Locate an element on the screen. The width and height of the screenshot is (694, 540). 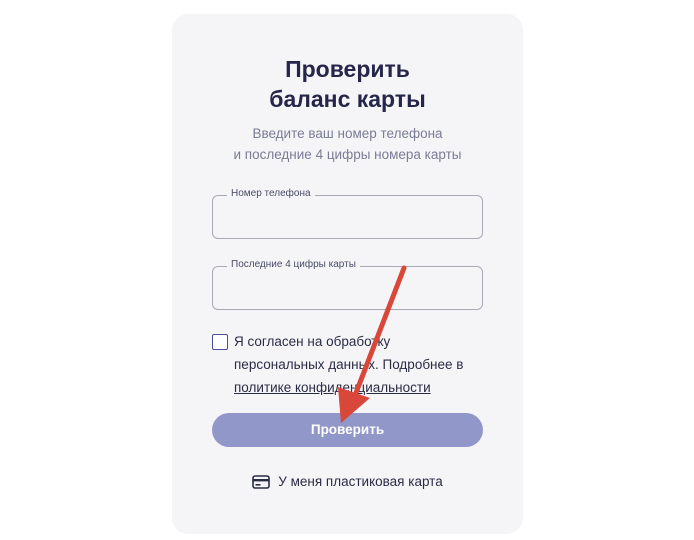
check-button: Проверить is located at coordinates (347, 430).